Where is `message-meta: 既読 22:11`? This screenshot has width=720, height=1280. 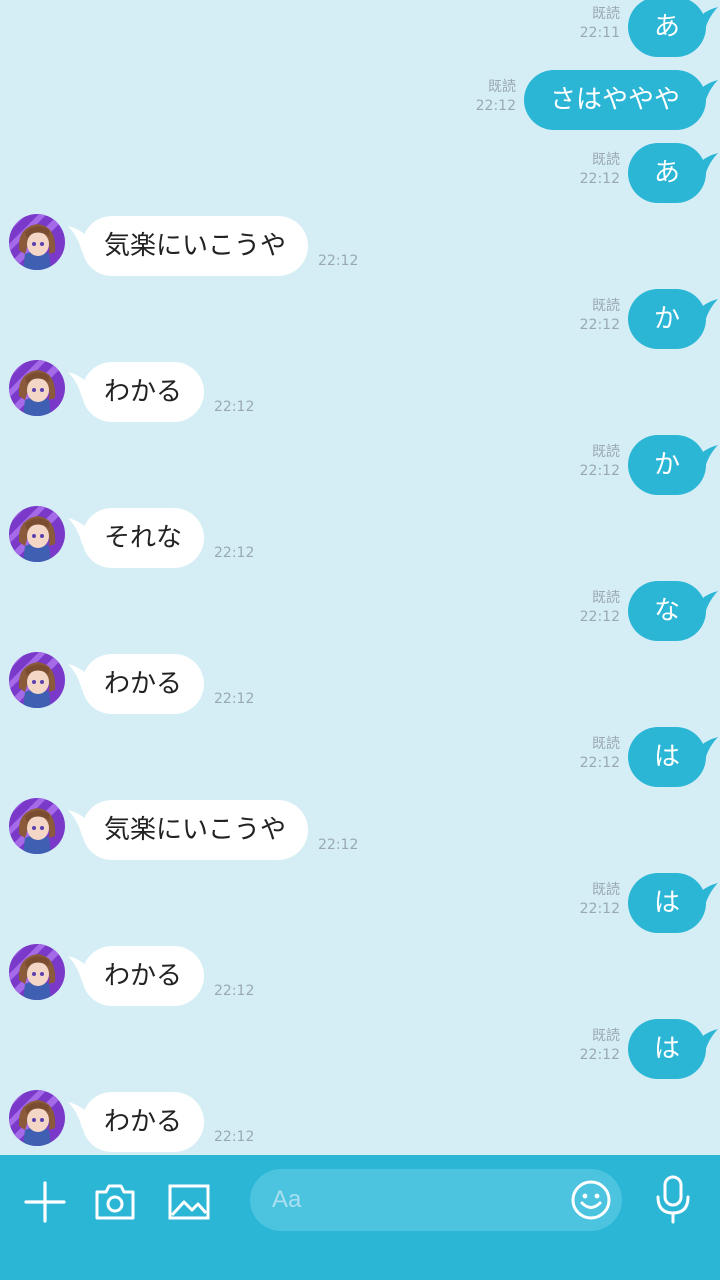 message-meta: 既読 22:11 is located at coordinates (600, 24).